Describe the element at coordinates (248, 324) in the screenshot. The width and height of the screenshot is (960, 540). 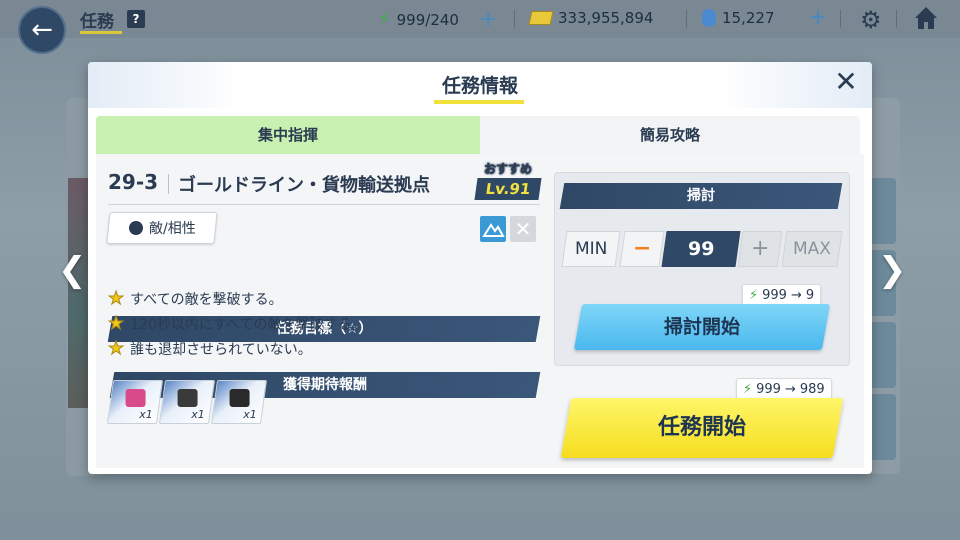
I see `goal-text: 120秒以内にすべての敵を撃破する。` at that location.